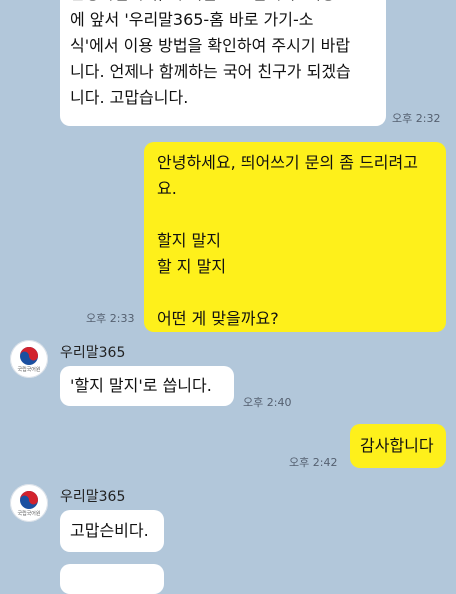 Image resolution: width=456 pixels, height=594 pixels. What do you see at coordinates (112, 579) in the screenshot?
I see `message-bubble-partial` at bounding box center [112, 579].